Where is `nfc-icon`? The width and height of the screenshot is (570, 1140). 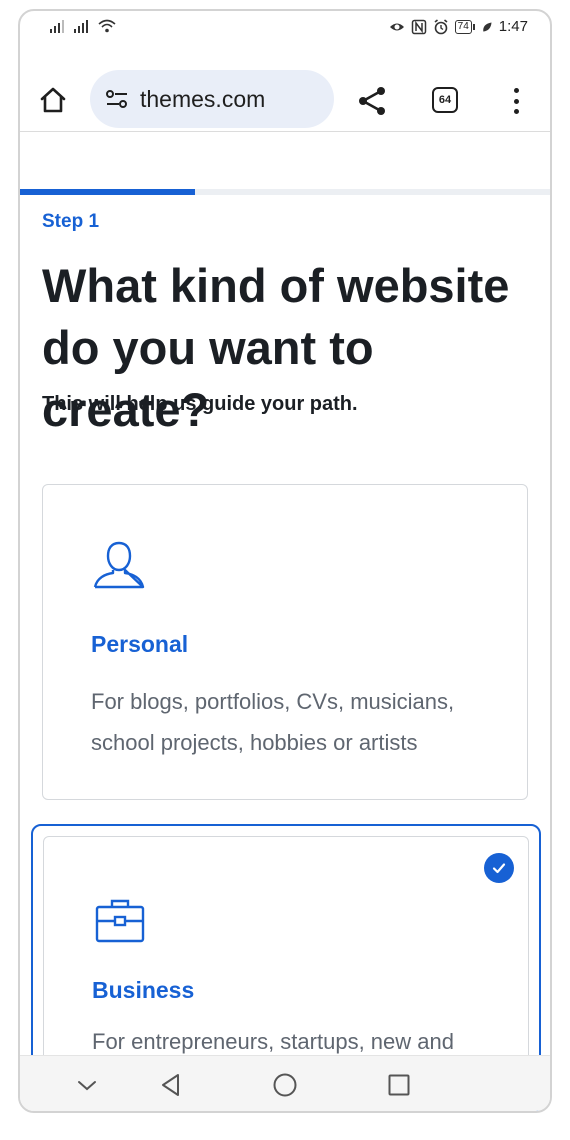
nfc-icon is located at coordinates (418, 26).